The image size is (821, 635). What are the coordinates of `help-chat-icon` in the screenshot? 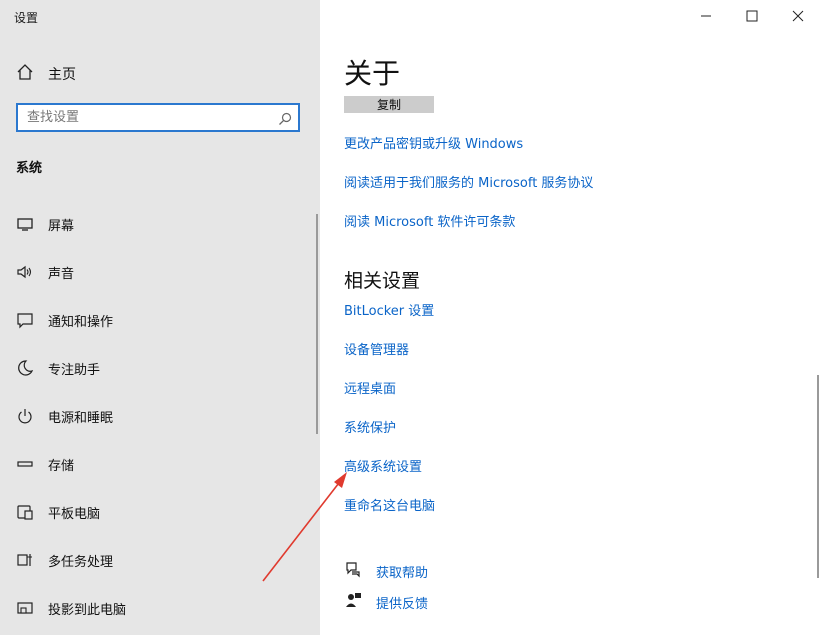 It's located at (353, 571).